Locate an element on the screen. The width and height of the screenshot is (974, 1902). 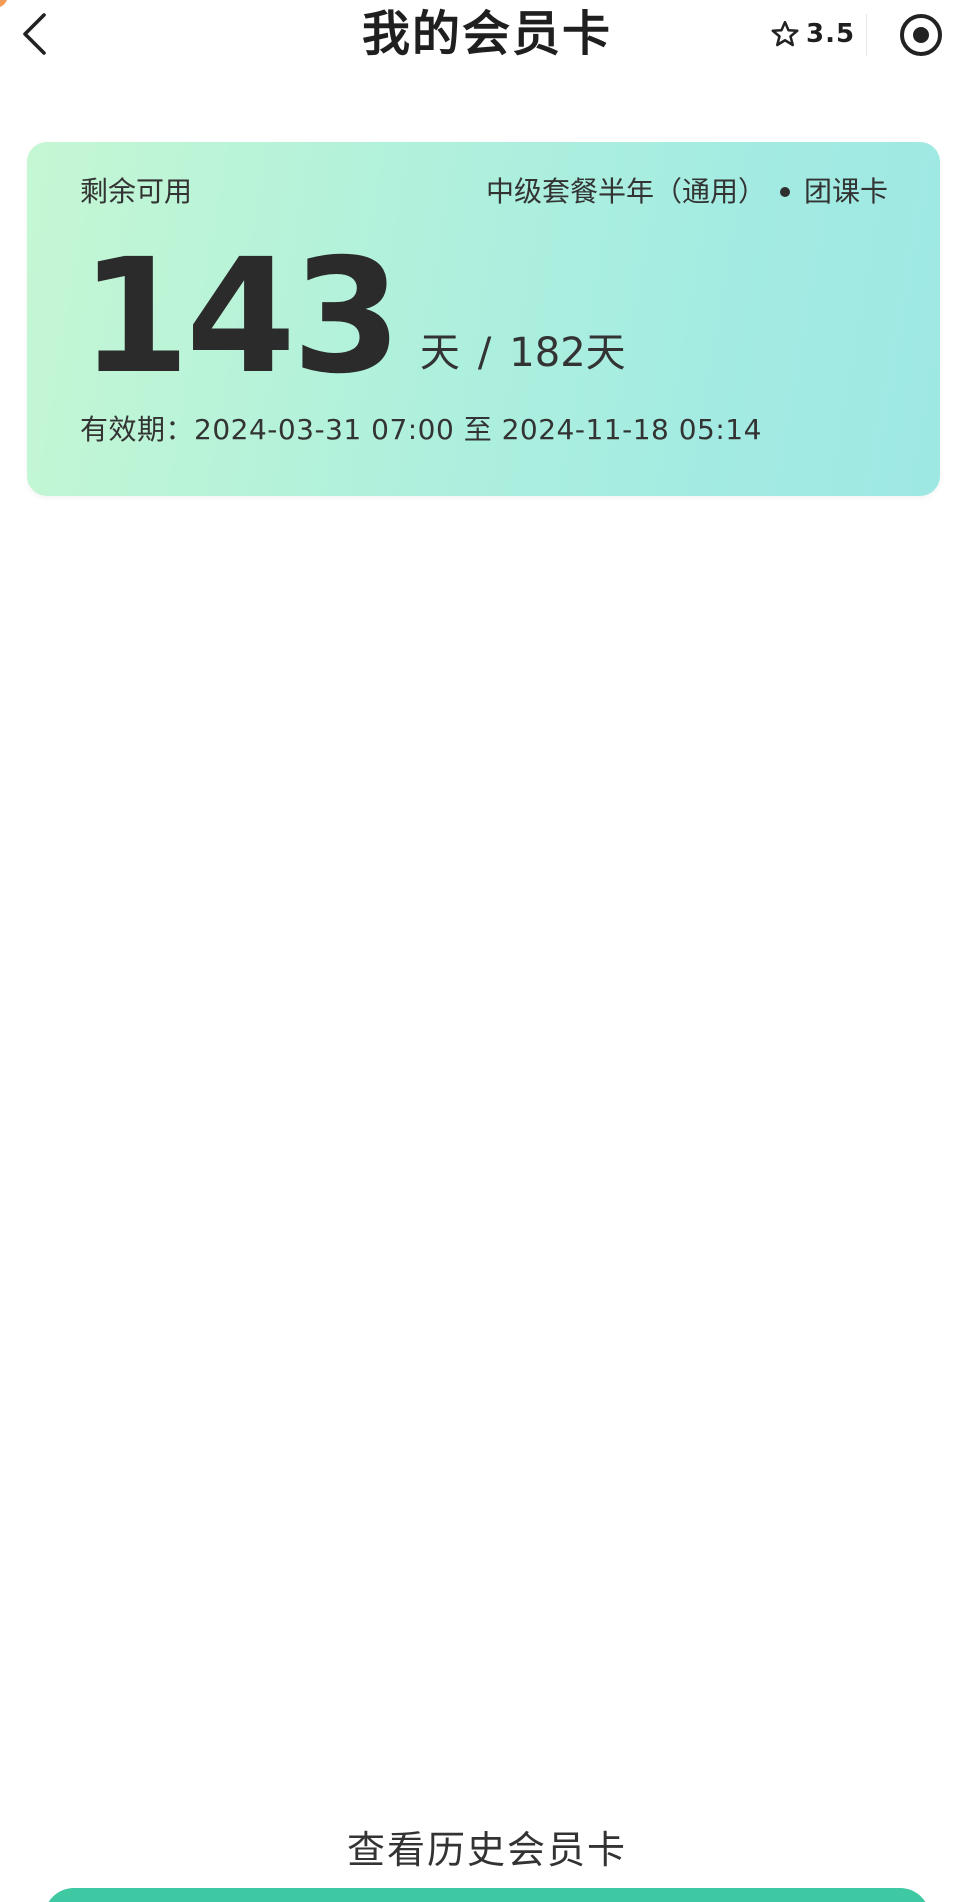
validity-period: 有效期：2024-03-31 07:00 至 2024-11-18 05:14 is located at coordinates (421, 429).